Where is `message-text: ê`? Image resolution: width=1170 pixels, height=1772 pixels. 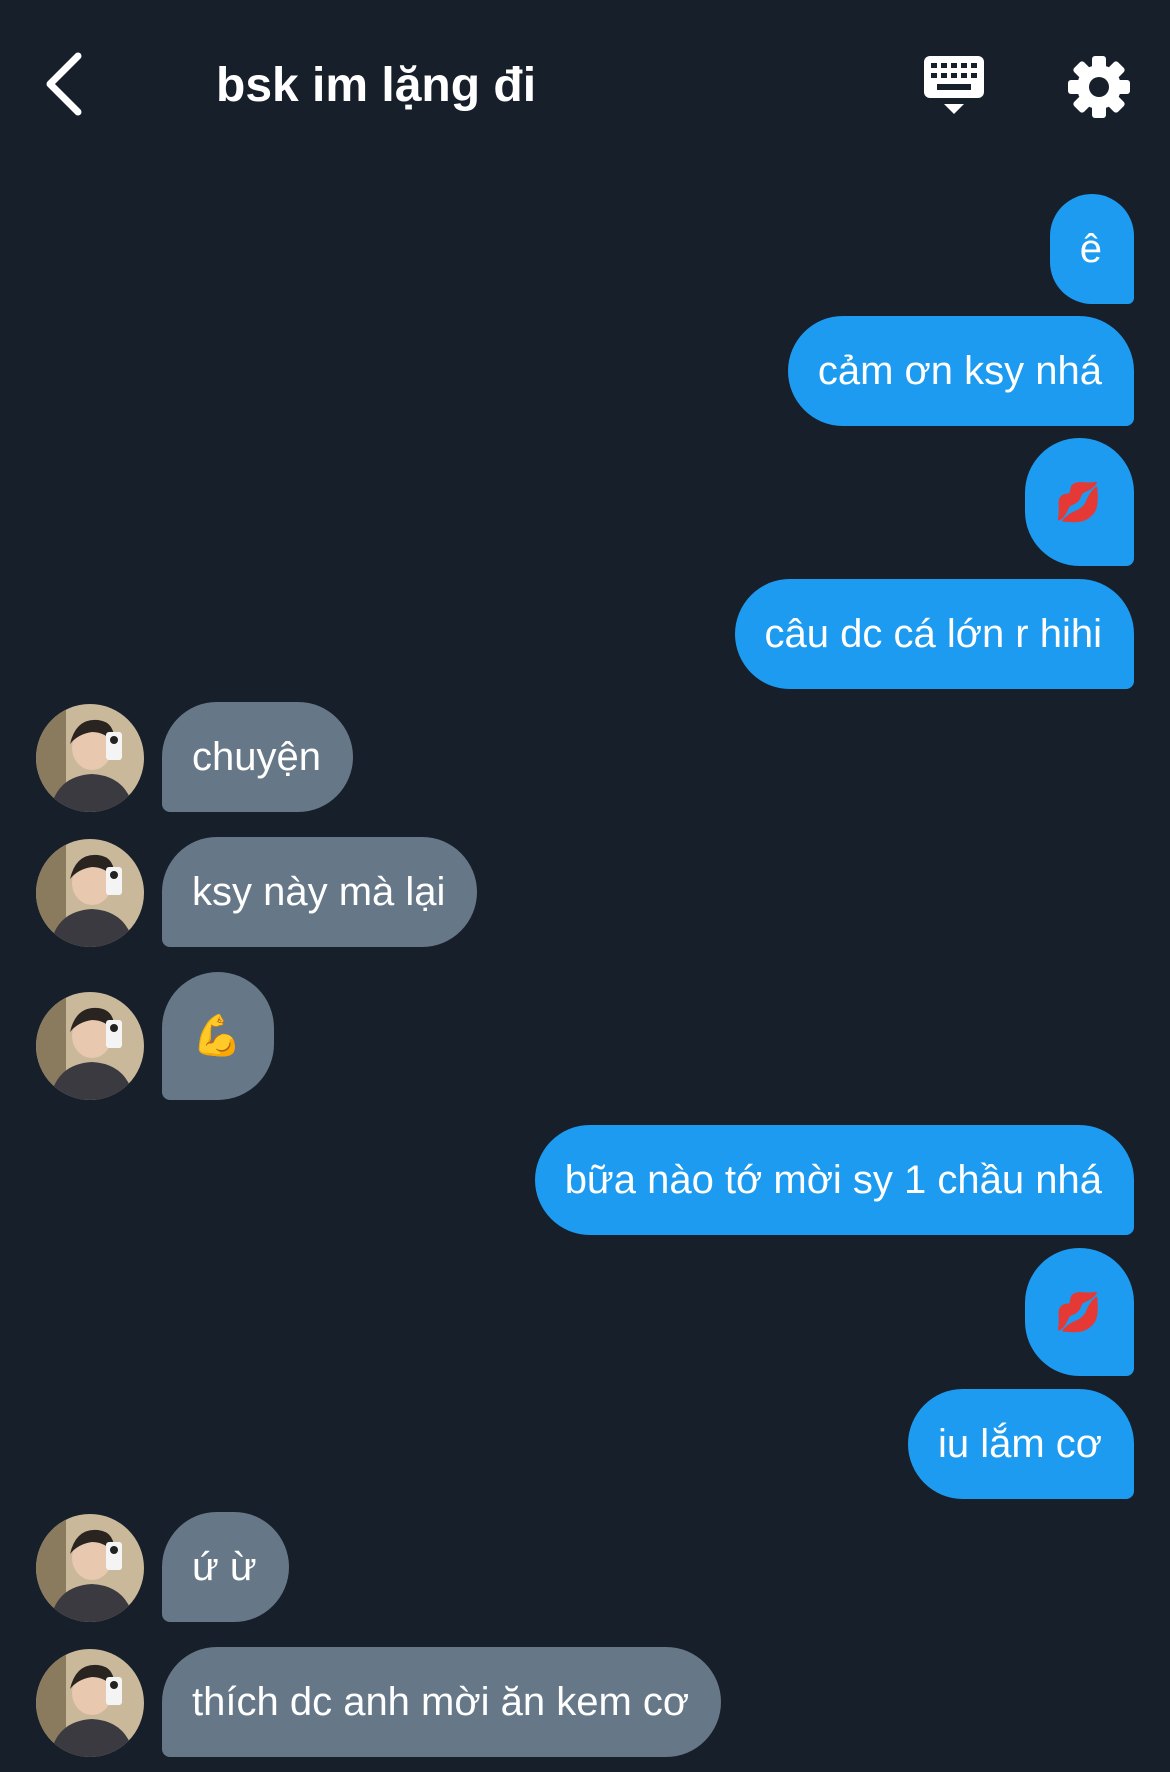
message-text: ê is located at coordinates (1090, 249).